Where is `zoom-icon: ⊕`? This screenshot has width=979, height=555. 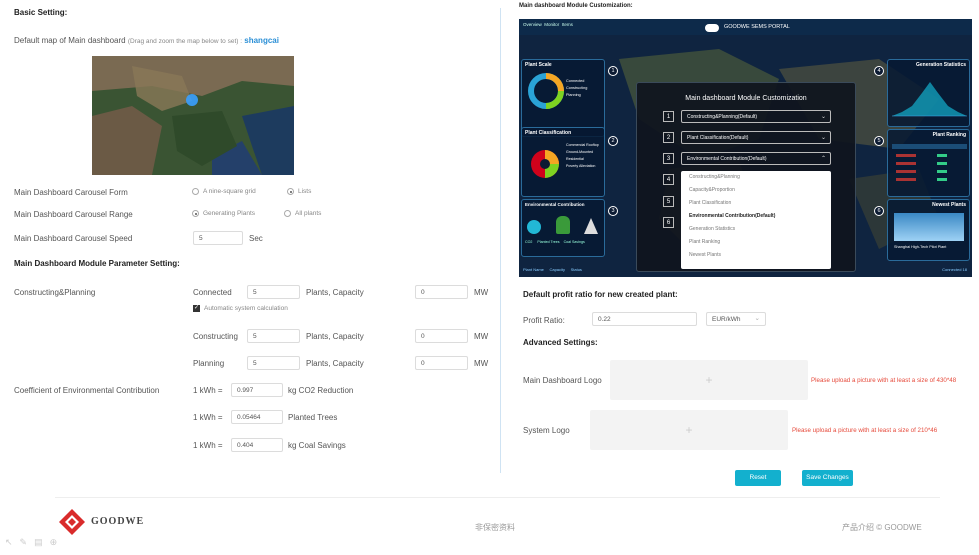
zoom-icon: ⊕ is located at coordinates (57, 542).